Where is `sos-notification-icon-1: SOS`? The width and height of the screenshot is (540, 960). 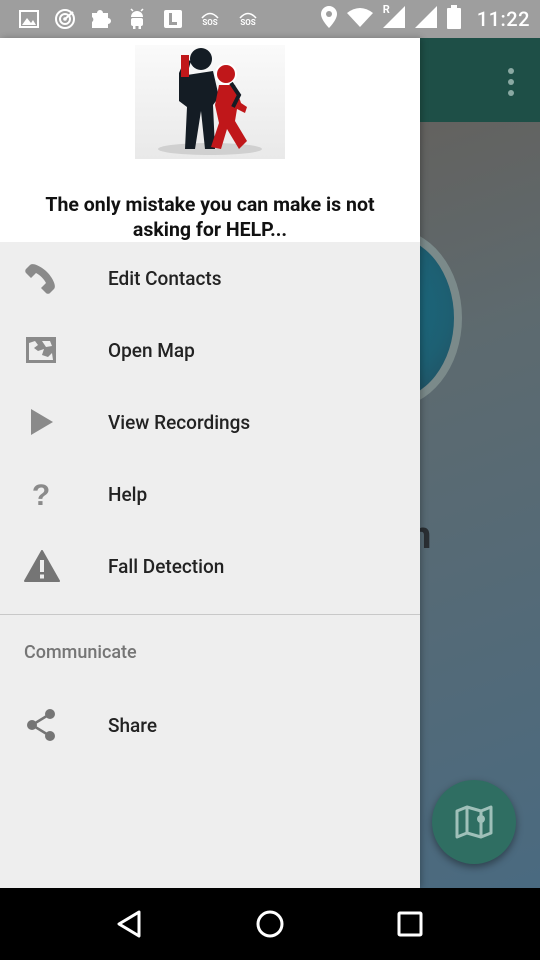 sos-notification-icon-1: SOS is located at coordinates (210, 19).